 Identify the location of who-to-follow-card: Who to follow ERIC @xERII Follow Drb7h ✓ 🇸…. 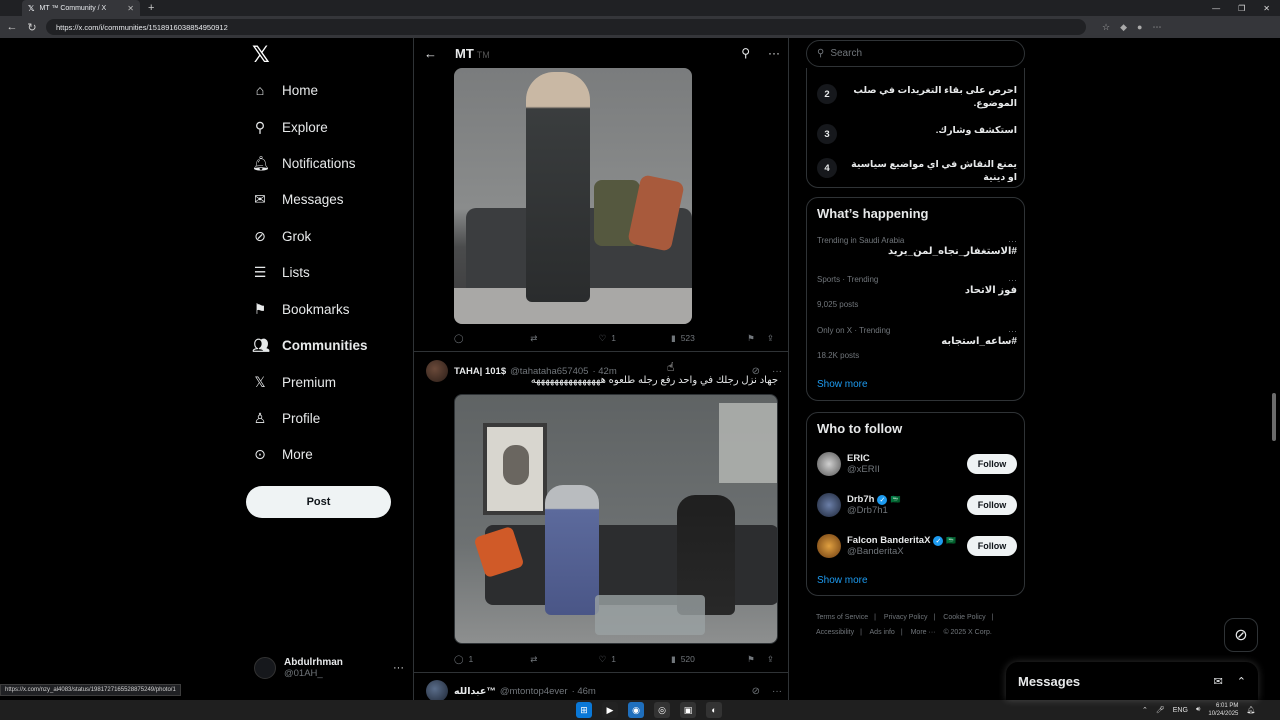
(915, 504).